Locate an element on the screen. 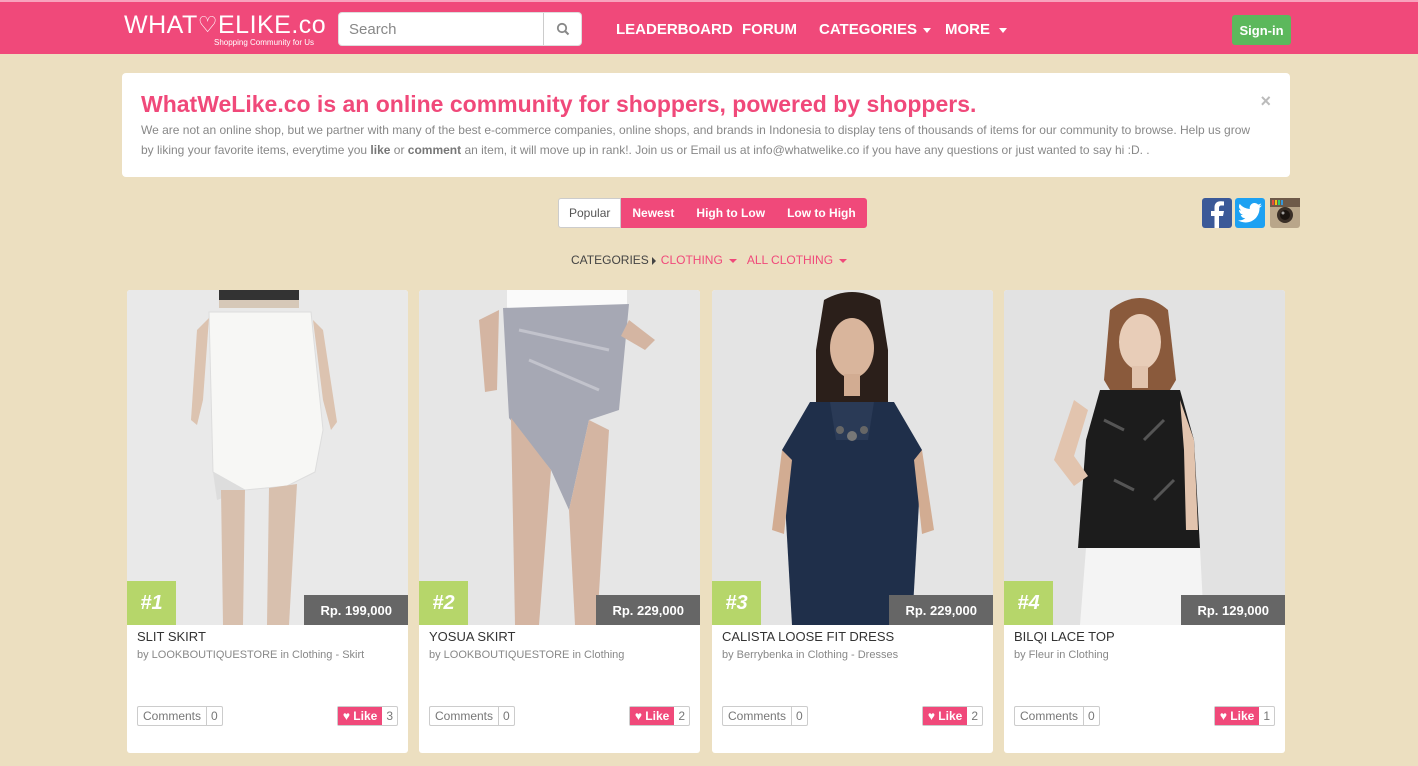  search-icon is located at coordinates (562, 29).